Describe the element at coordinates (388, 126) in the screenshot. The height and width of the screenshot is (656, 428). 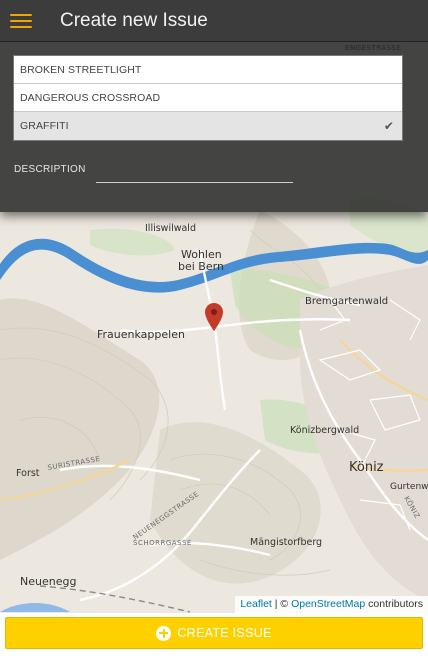
I see `checkmark-icon: ✔` at that location.